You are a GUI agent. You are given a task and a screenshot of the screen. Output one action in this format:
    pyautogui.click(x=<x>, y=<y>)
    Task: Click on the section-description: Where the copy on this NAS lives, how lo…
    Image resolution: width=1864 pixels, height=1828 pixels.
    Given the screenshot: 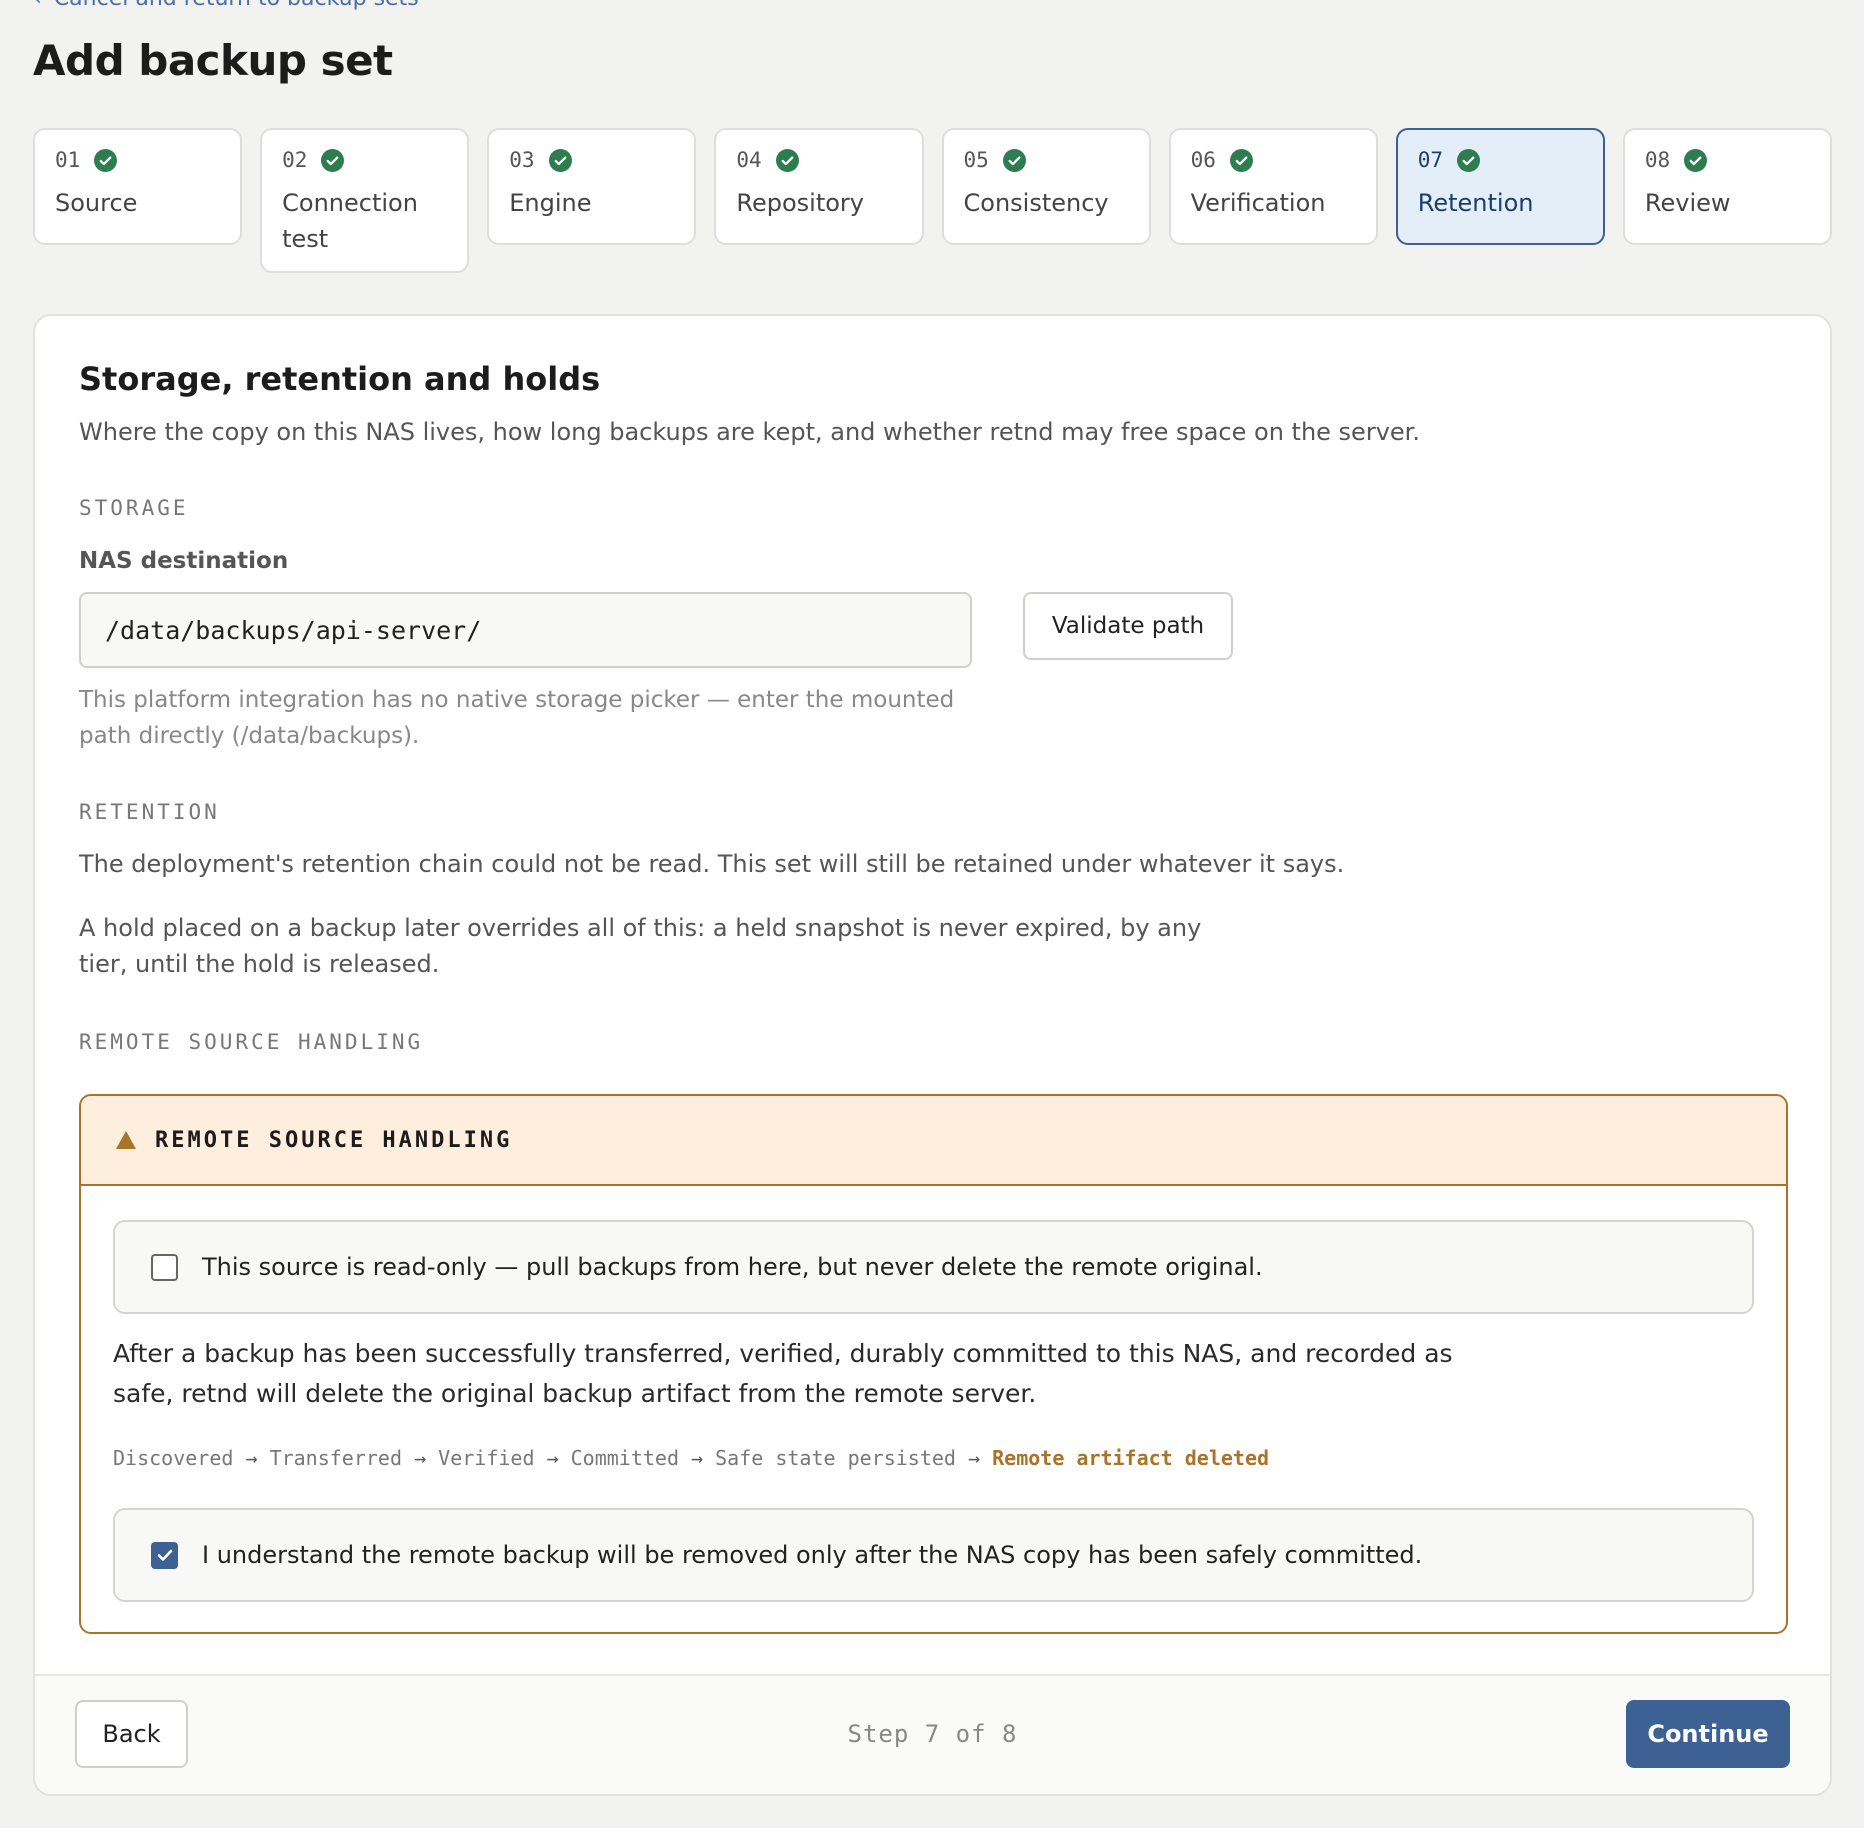 What is the action you would take?
    pyautogui.click(x=749, y=432)
    